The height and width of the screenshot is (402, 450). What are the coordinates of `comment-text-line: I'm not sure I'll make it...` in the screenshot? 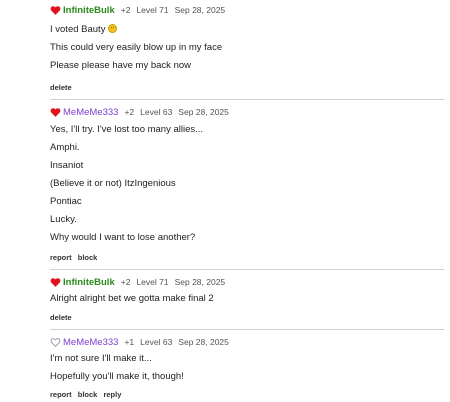 It's located at (101, 358).